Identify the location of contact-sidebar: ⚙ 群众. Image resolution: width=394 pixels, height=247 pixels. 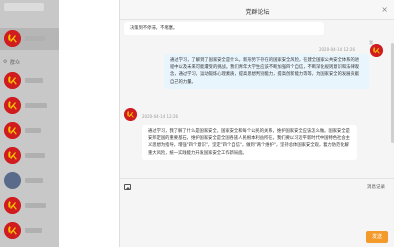
(29, 123).